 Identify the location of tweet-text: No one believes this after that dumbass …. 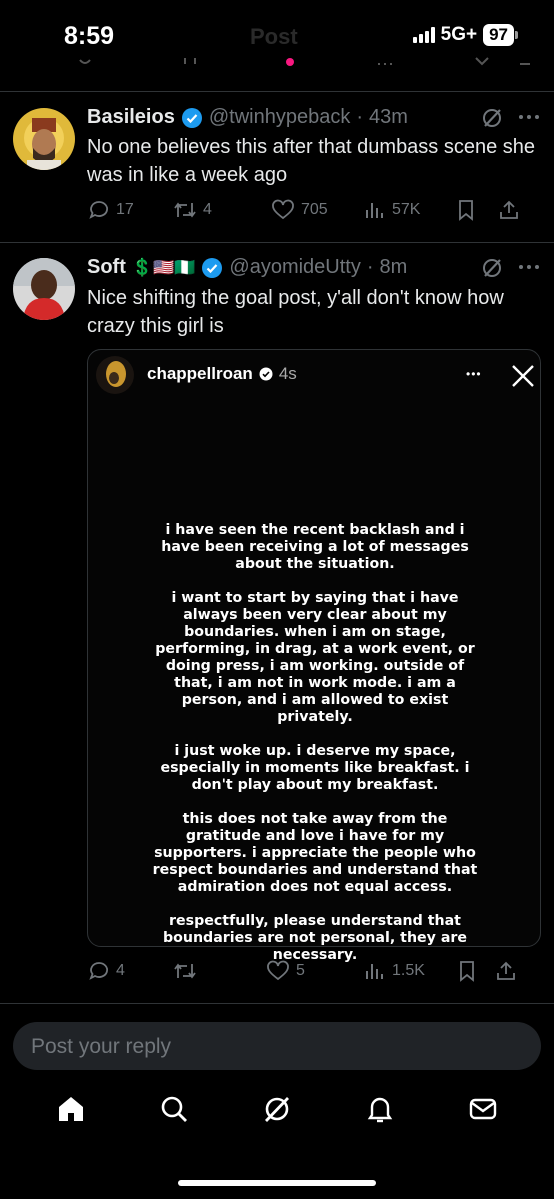
(311, 161).